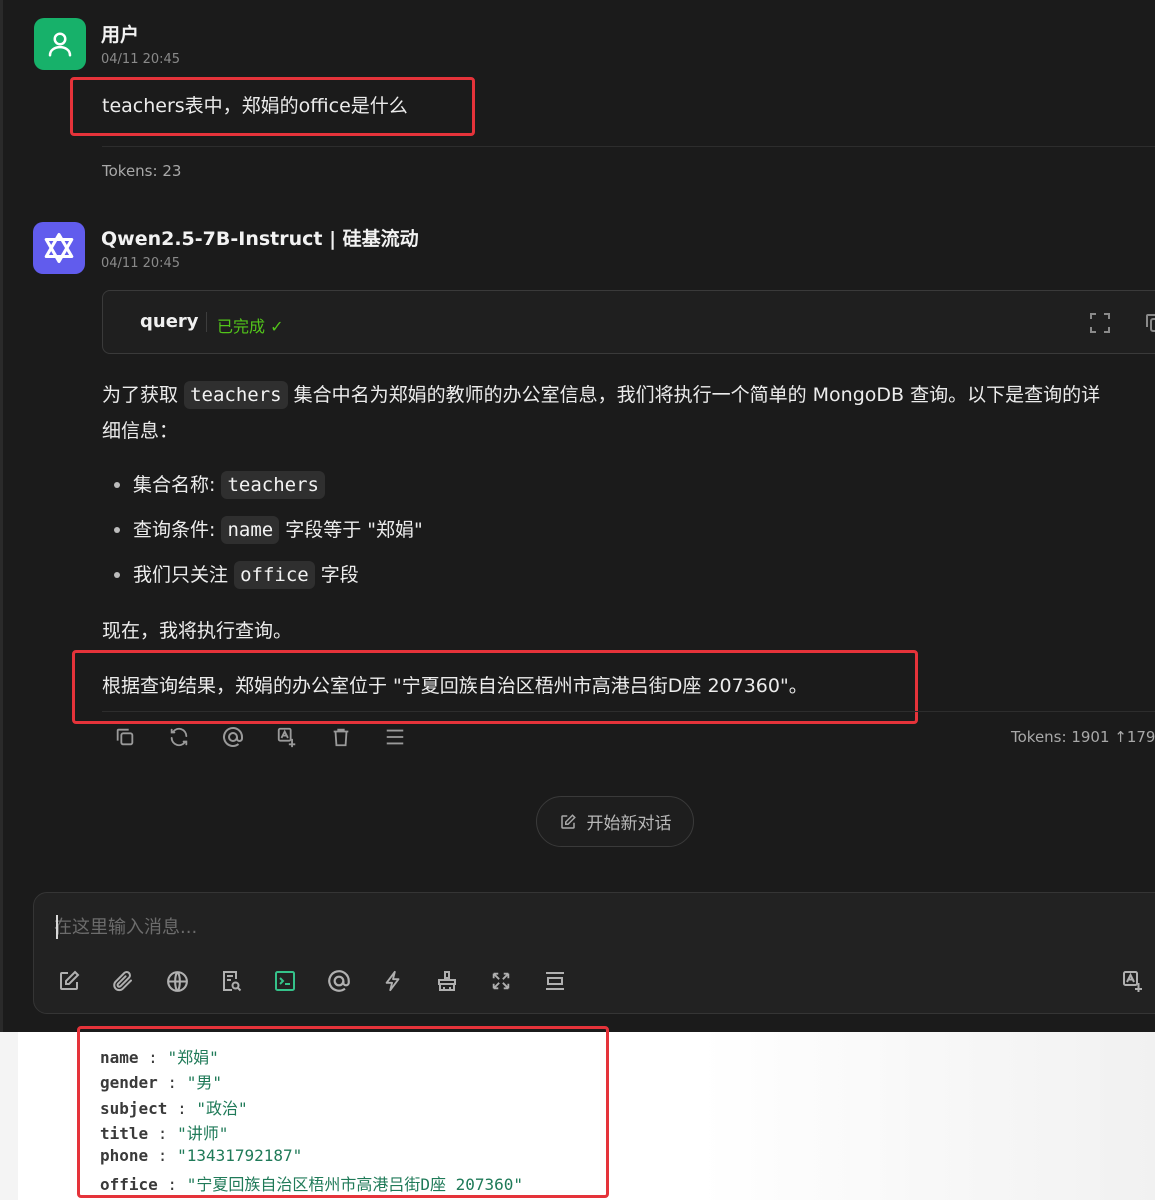  I want to click on new-chat-button: 开始新对话, so click(615, 821).